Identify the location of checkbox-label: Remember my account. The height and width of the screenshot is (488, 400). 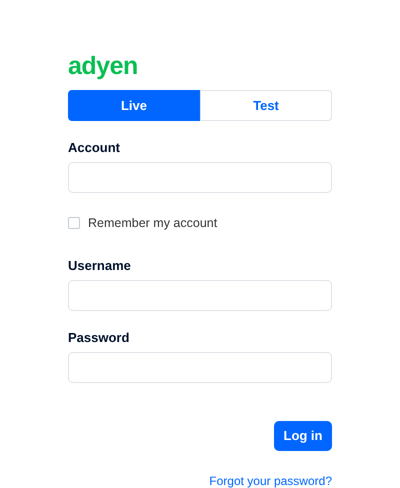
(153, 223).